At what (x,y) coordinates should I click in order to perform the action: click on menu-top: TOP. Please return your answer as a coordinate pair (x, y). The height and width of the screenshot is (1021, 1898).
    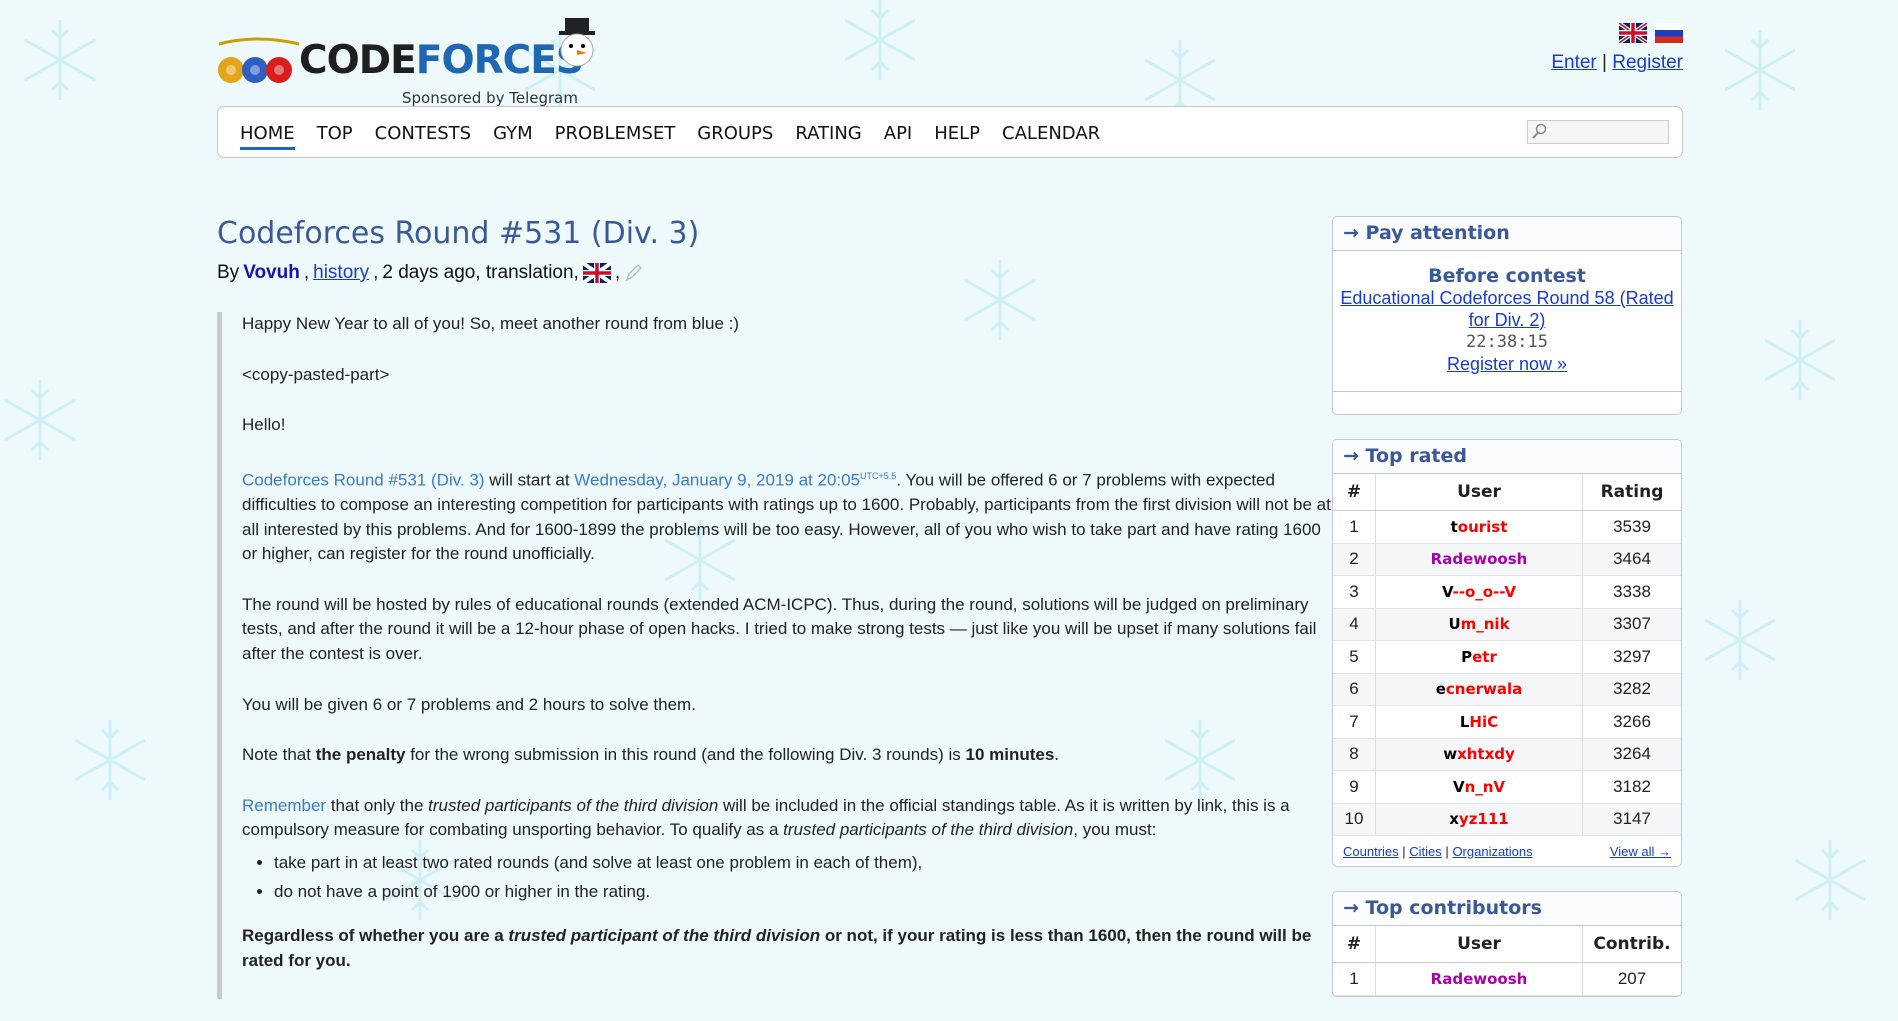
    Looking at the image, I should click on (335, 136).